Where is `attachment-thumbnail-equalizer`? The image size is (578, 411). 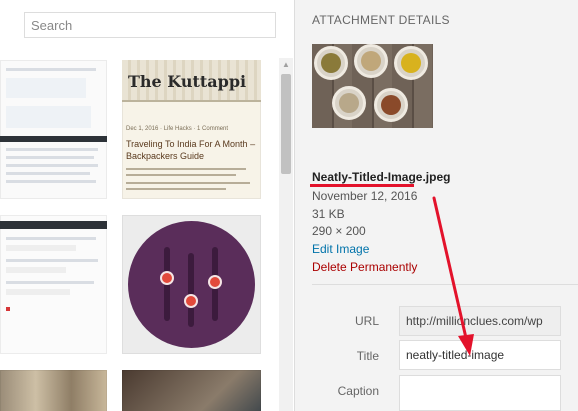
attachment-thumbnail-equalizer is located at coordinates (191, 284).